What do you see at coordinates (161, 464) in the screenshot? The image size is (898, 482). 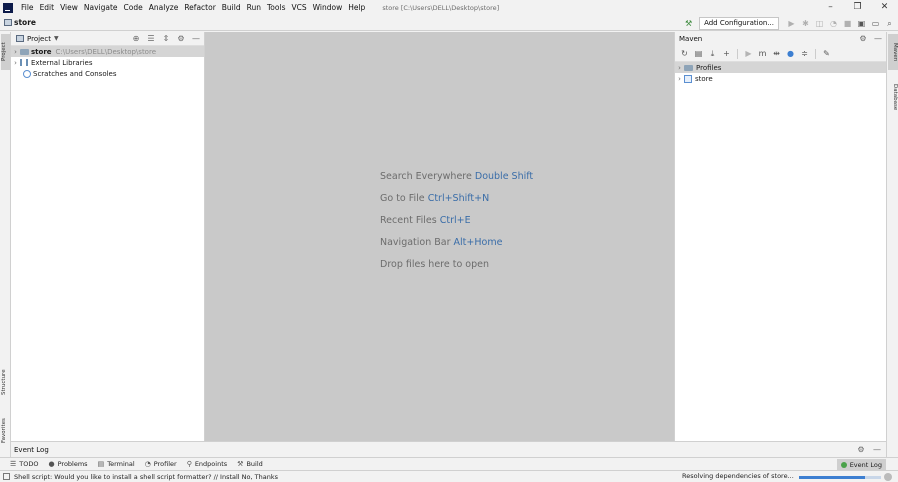 I see `tab-profiler: ◔ Profiler` at bounding box center [161, 464].